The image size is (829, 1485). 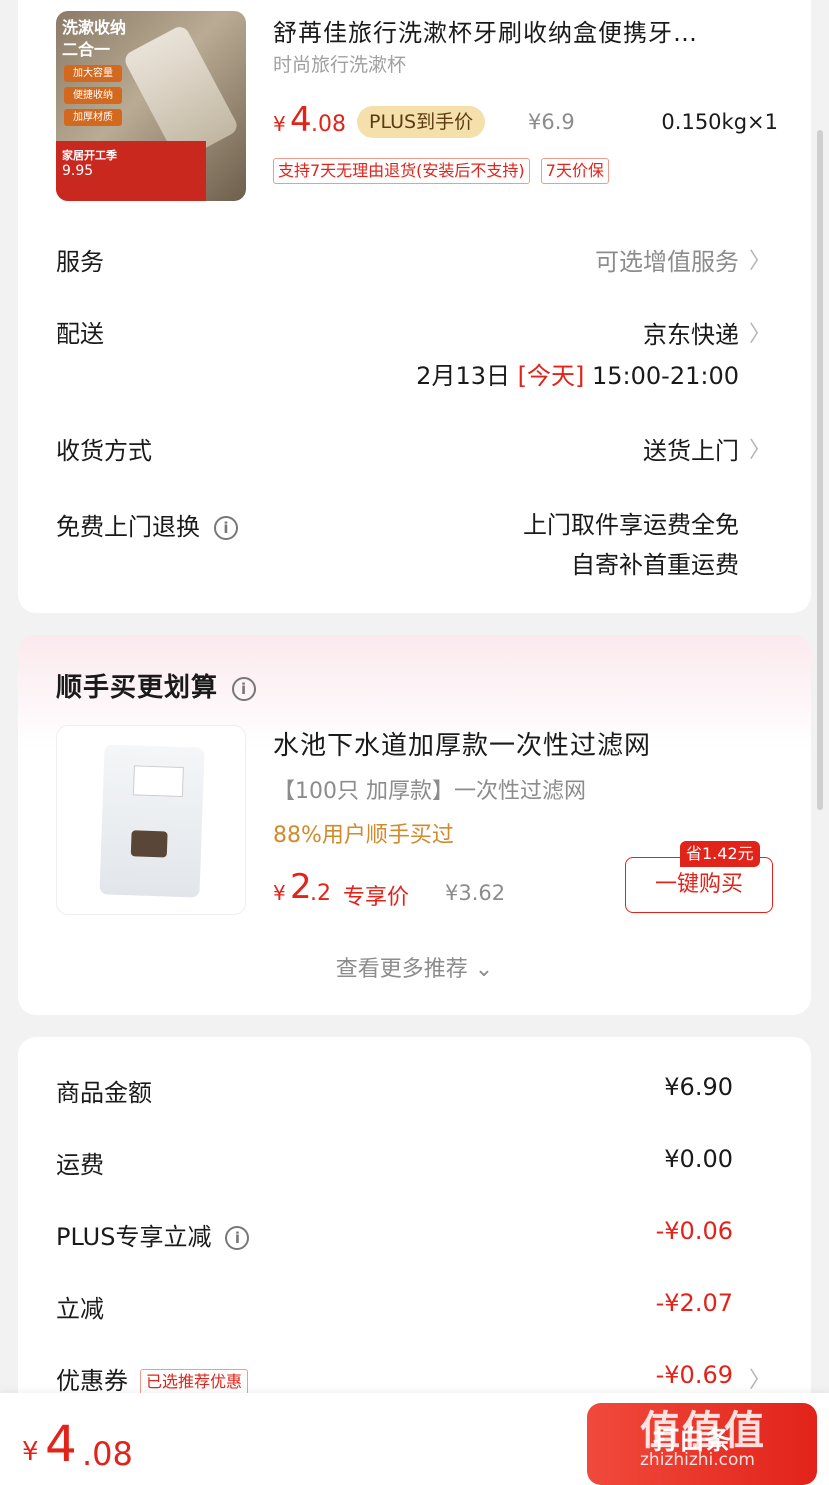 I want to click on thumb-promo: 家居开工季 9.95, so click(x=131, y=171).